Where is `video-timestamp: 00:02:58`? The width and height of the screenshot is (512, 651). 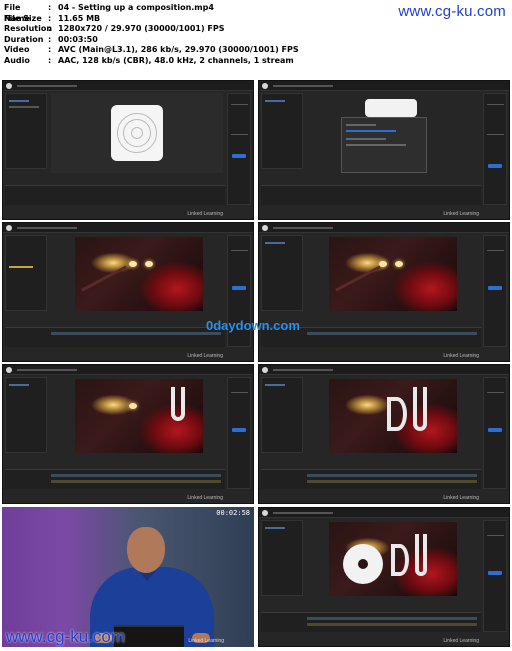 video-timestamp: 00:02:58 is located at coordinates (233, 513).